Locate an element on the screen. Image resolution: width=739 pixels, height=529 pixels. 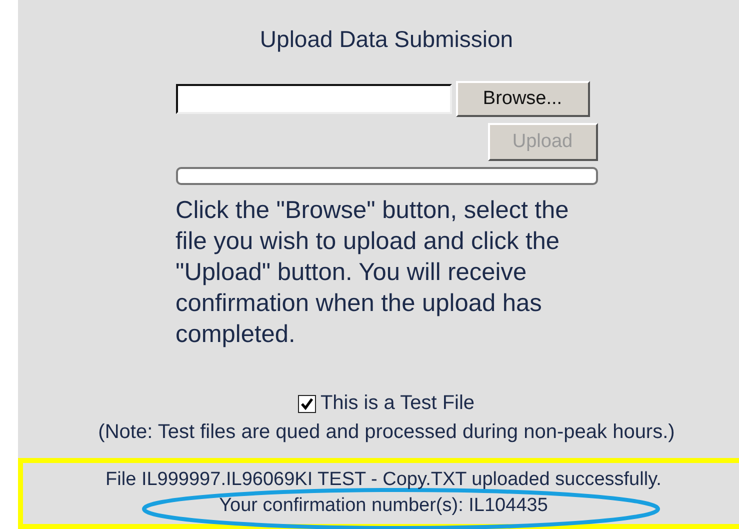
upload-success-message: File IL999997.IL96069KI TEST - Copy.TXT uploaded successfully. is located at coordinates (384, 480).